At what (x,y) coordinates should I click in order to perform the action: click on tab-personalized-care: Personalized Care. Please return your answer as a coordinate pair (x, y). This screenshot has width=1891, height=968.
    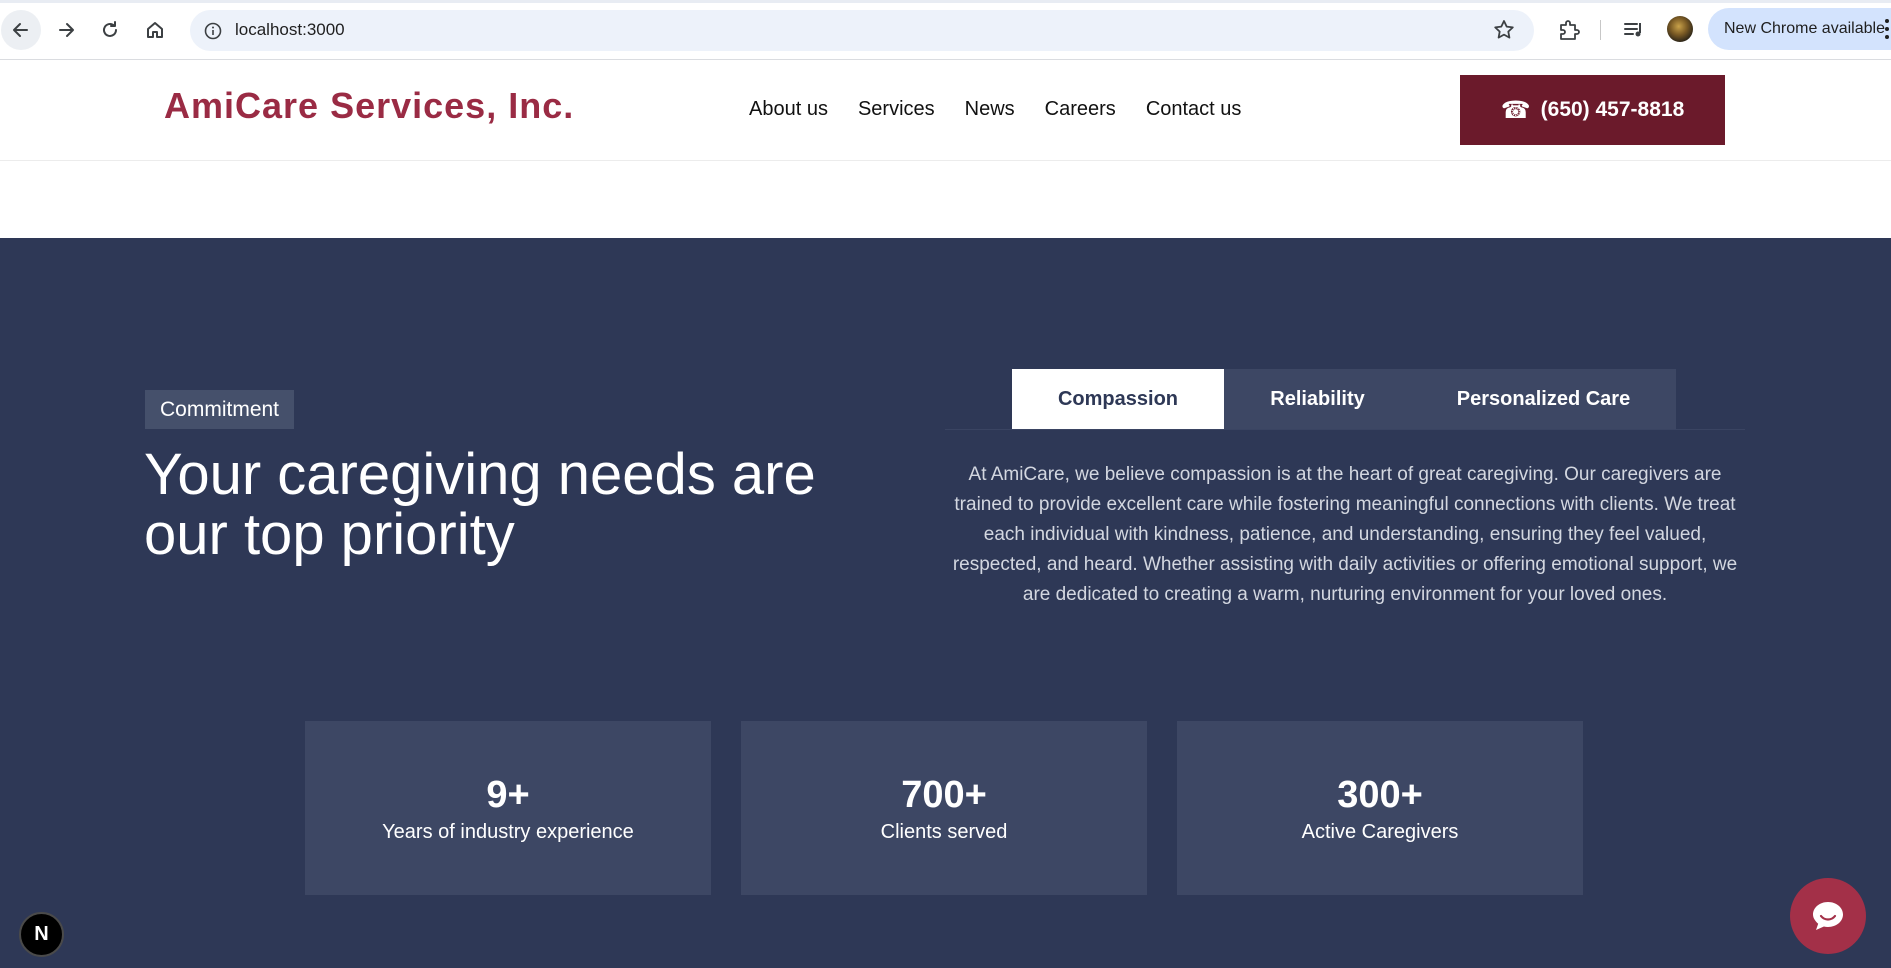
    Looking at the image, I should click on (1543, 399).